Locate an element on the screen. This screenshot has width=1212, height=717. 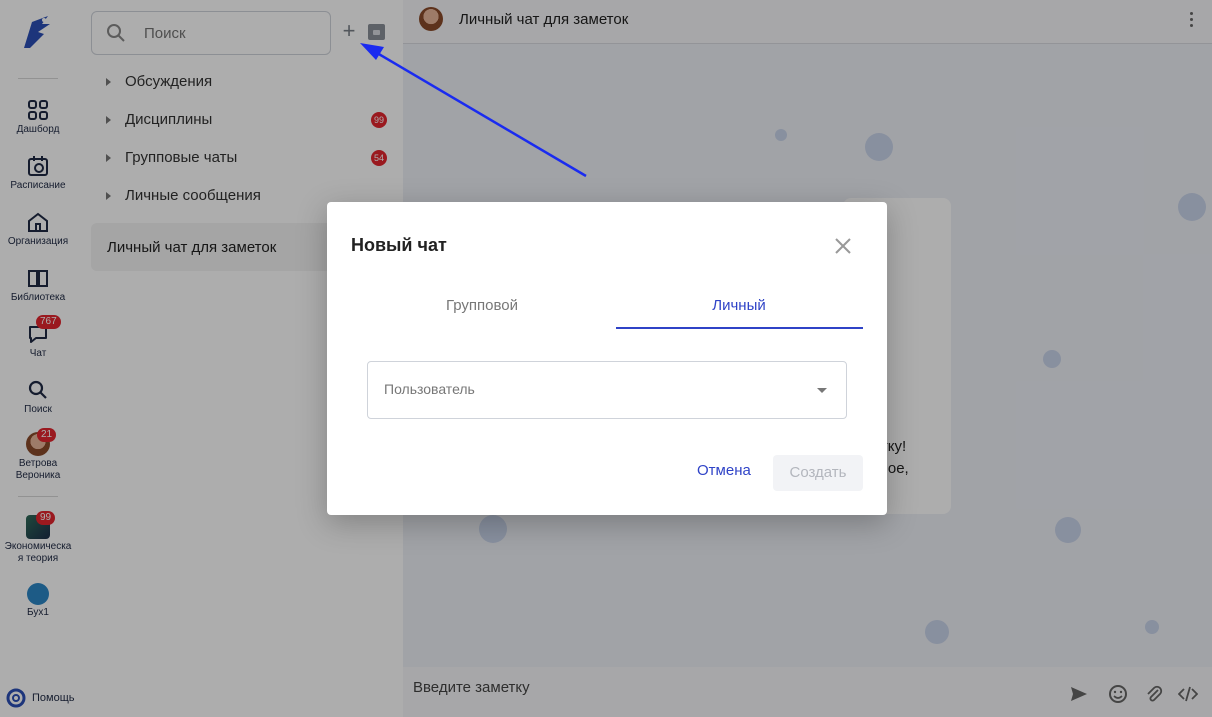
chevron-down-icon is located at coordinates (822, 390).